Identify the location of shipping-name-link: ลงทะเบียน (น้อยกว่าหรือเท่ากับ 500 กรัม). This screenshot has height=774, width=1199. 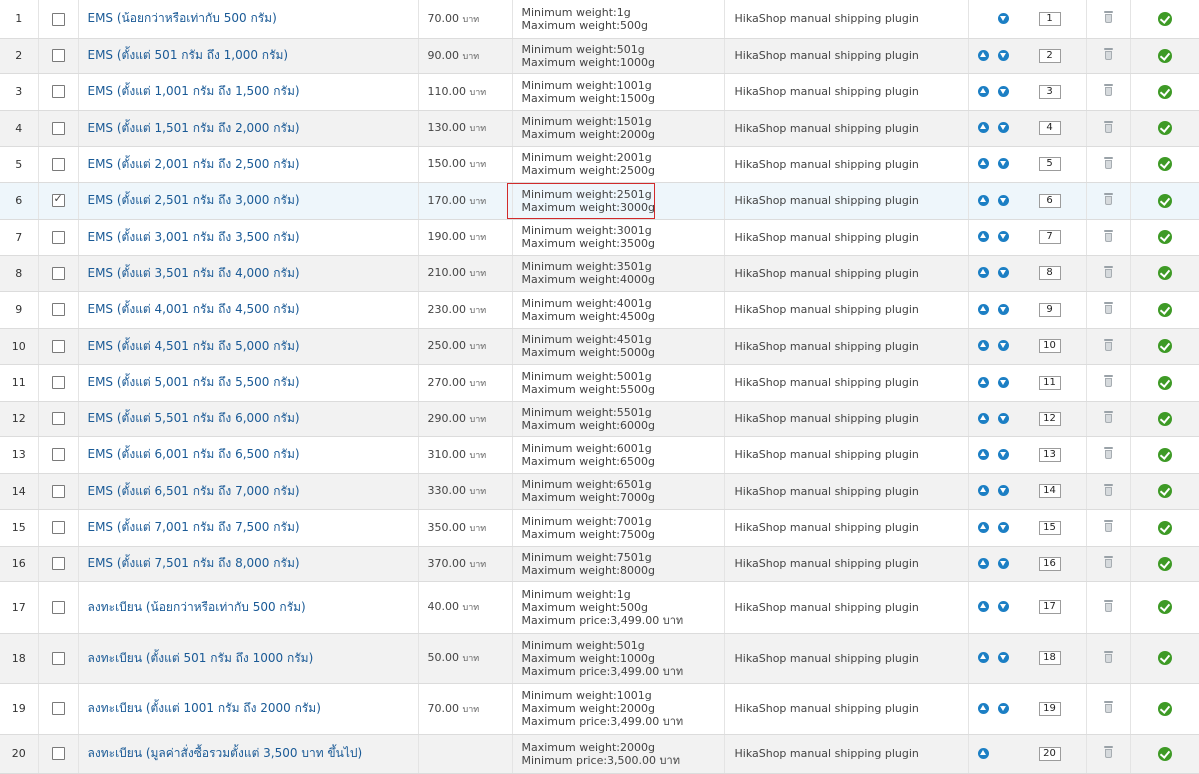
(197, 607).